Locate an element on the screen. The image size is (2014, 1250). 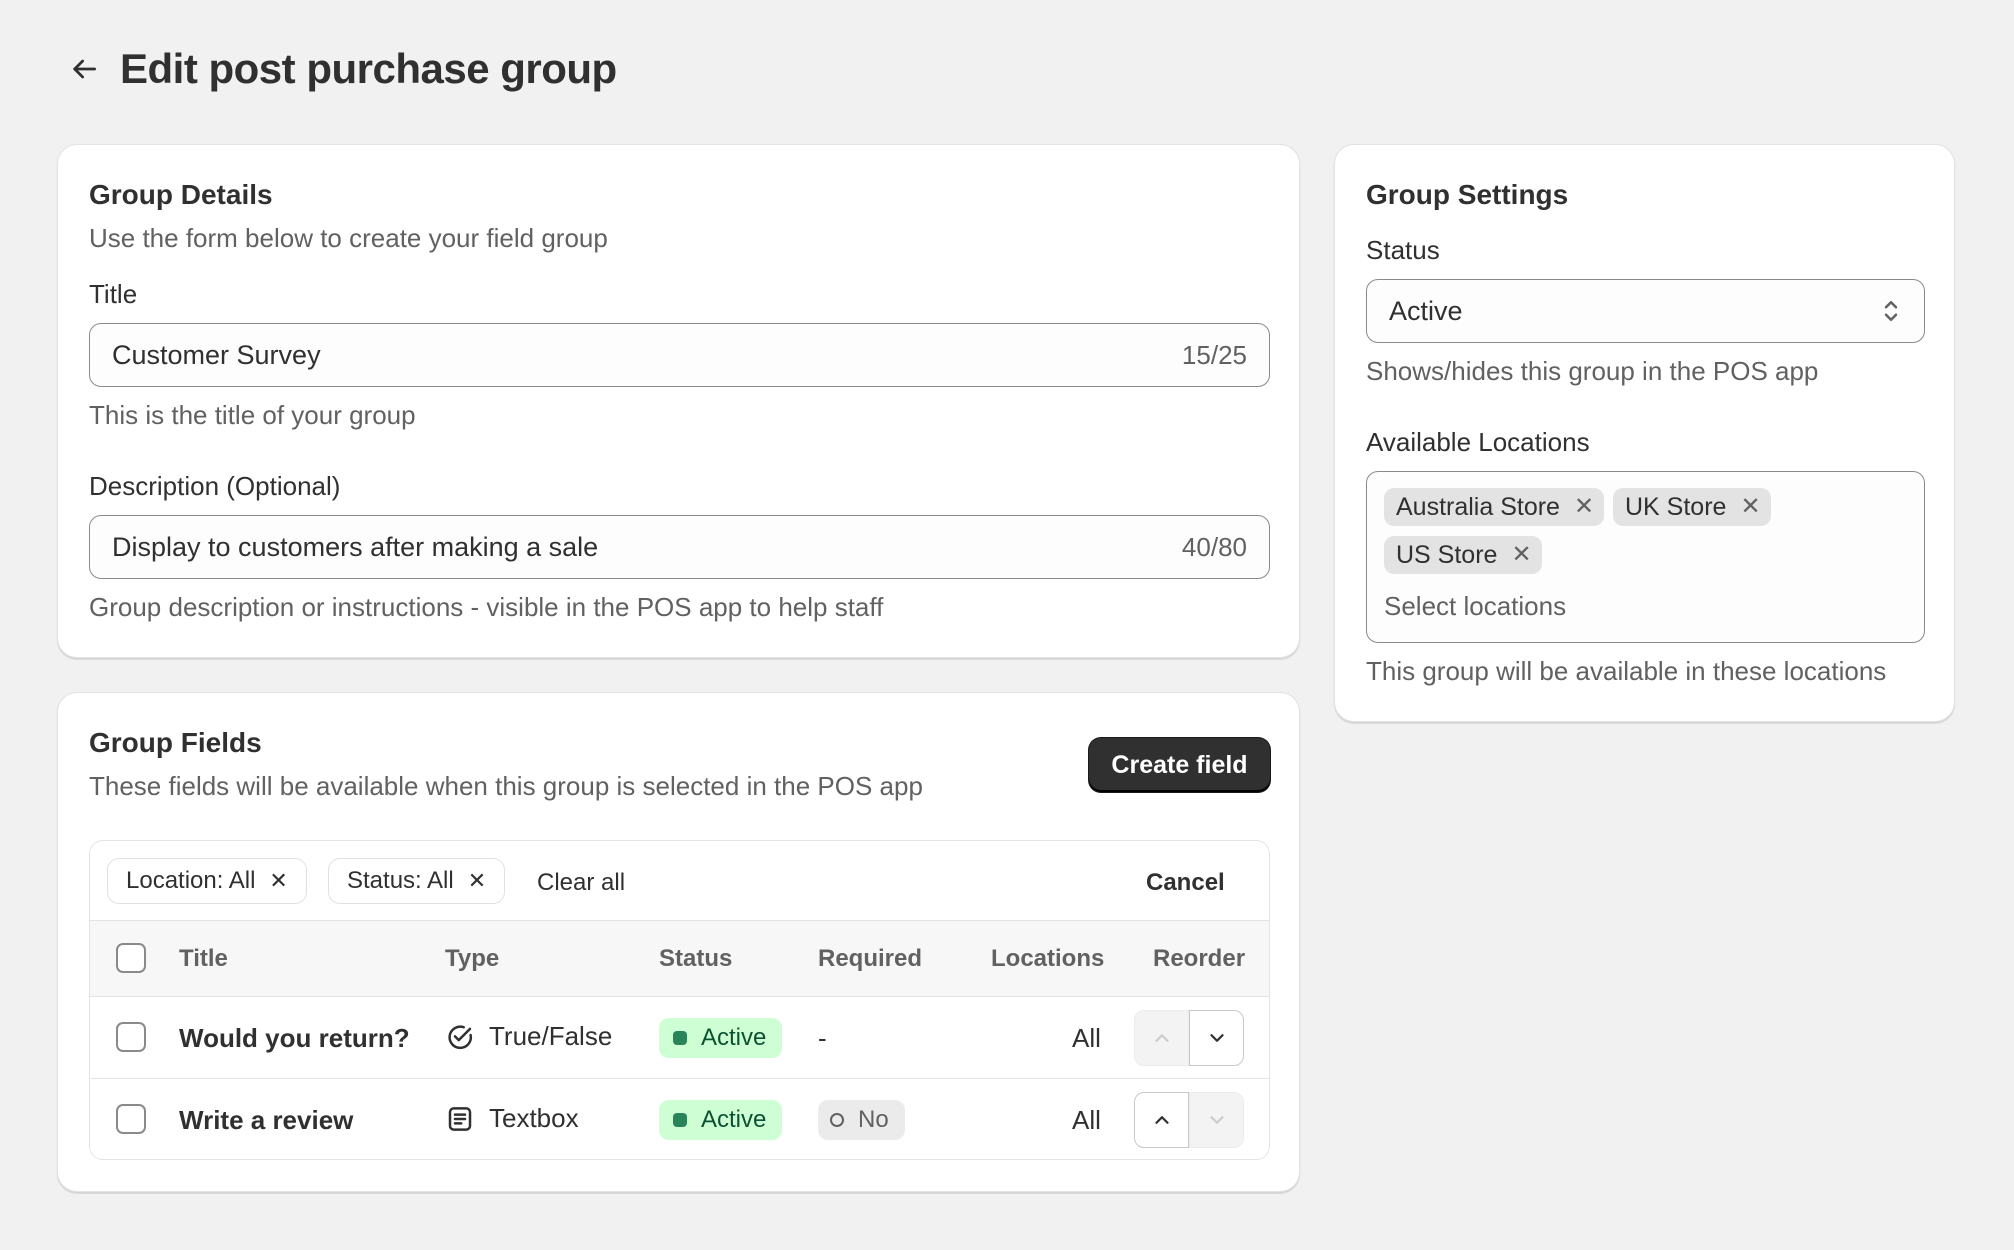
location-tag: Australia Store ✕ is located at coordinates (1494, 507).